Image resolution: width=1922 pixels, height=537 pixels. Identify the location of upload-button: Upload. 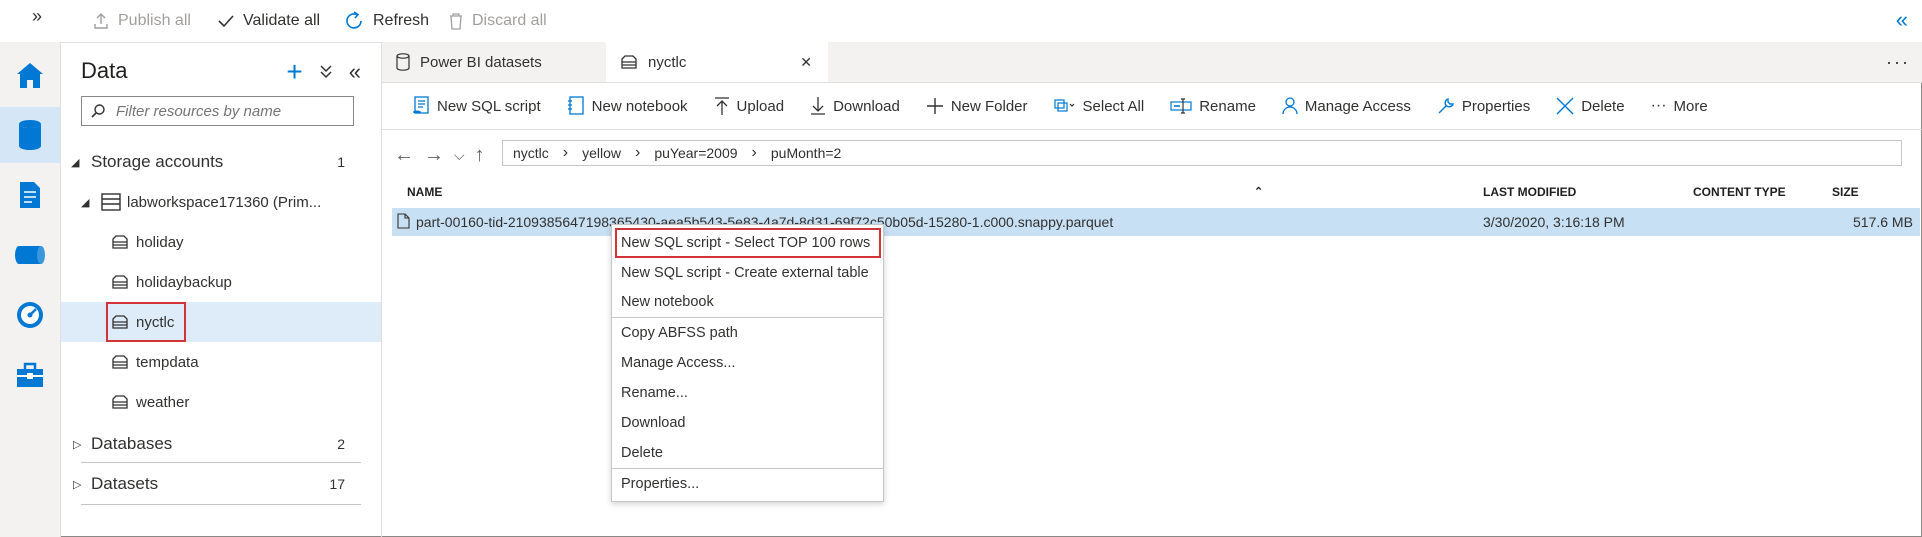
(749, 106).